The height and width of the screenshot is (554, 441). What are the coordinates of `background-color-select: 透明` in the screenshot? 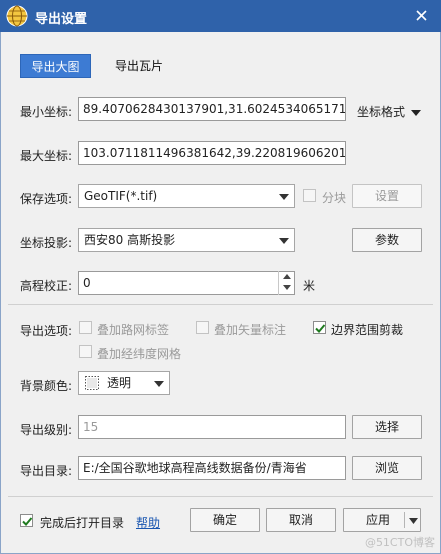 It's located at (124, 383).